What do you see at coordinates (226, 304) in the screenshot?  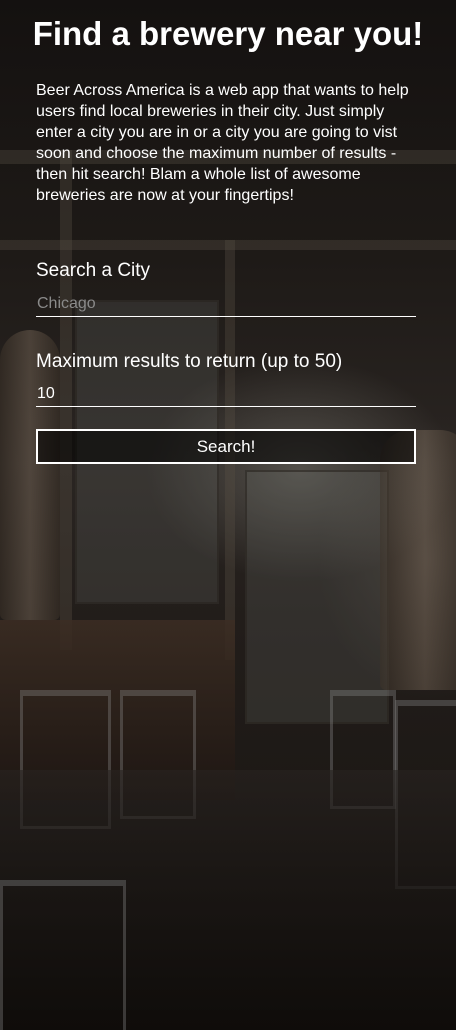 I see `city-search-input` at bounding box center [226, 304].